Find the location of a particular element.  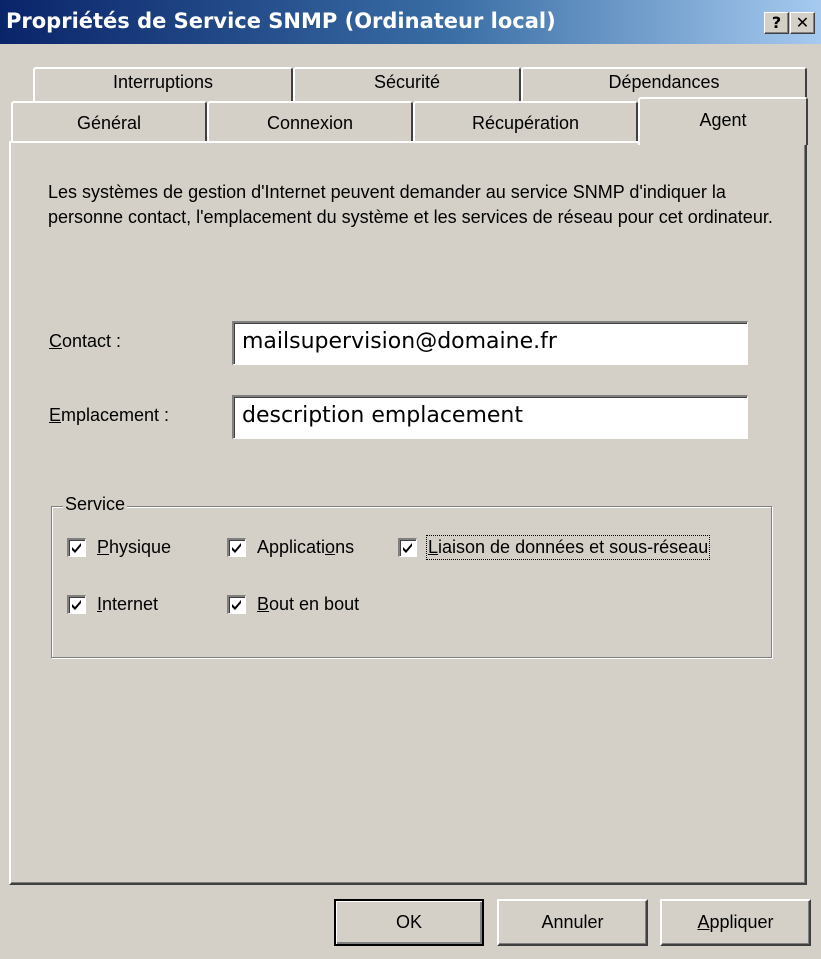

close-icon: ✕ is located at coordinates (802, 22).